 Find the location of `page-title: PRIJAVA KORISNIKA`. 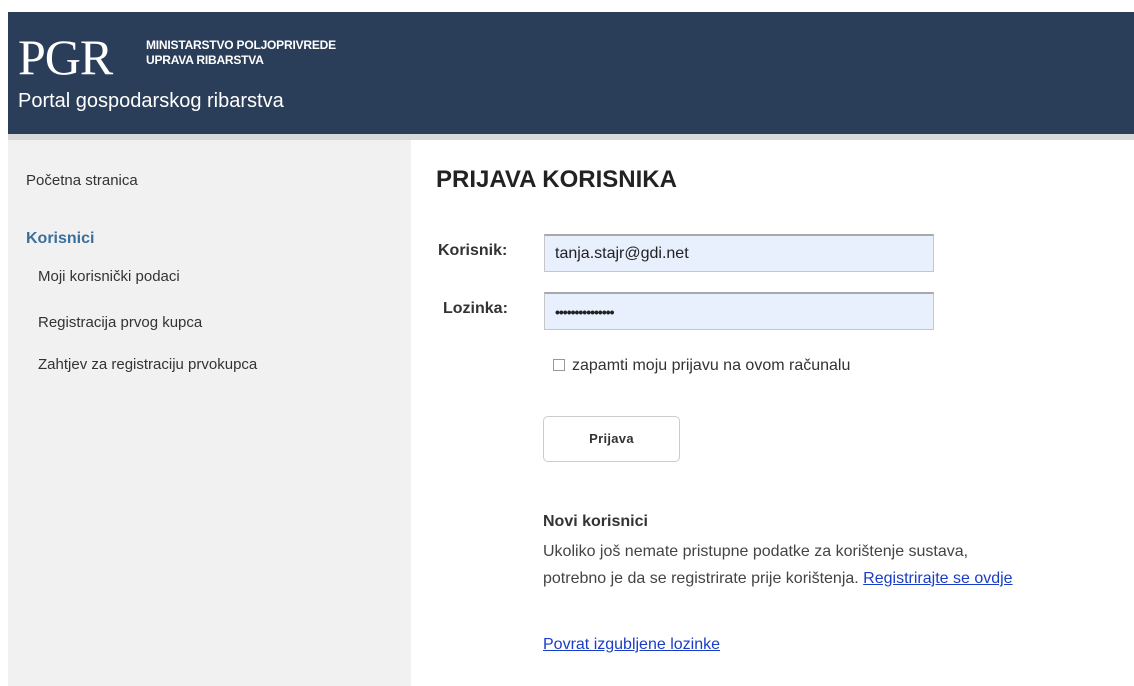

page-title: PRIJAVA KORISNIKA is located at coordinates (556, 179).